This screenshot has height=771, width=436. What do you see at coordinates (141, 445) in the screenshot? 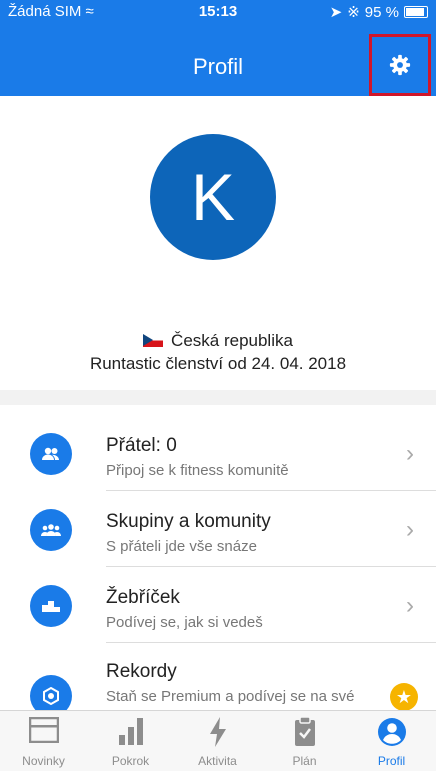
I see `menu-item-title: Přátel: 0` at bounding box center [141, 445].